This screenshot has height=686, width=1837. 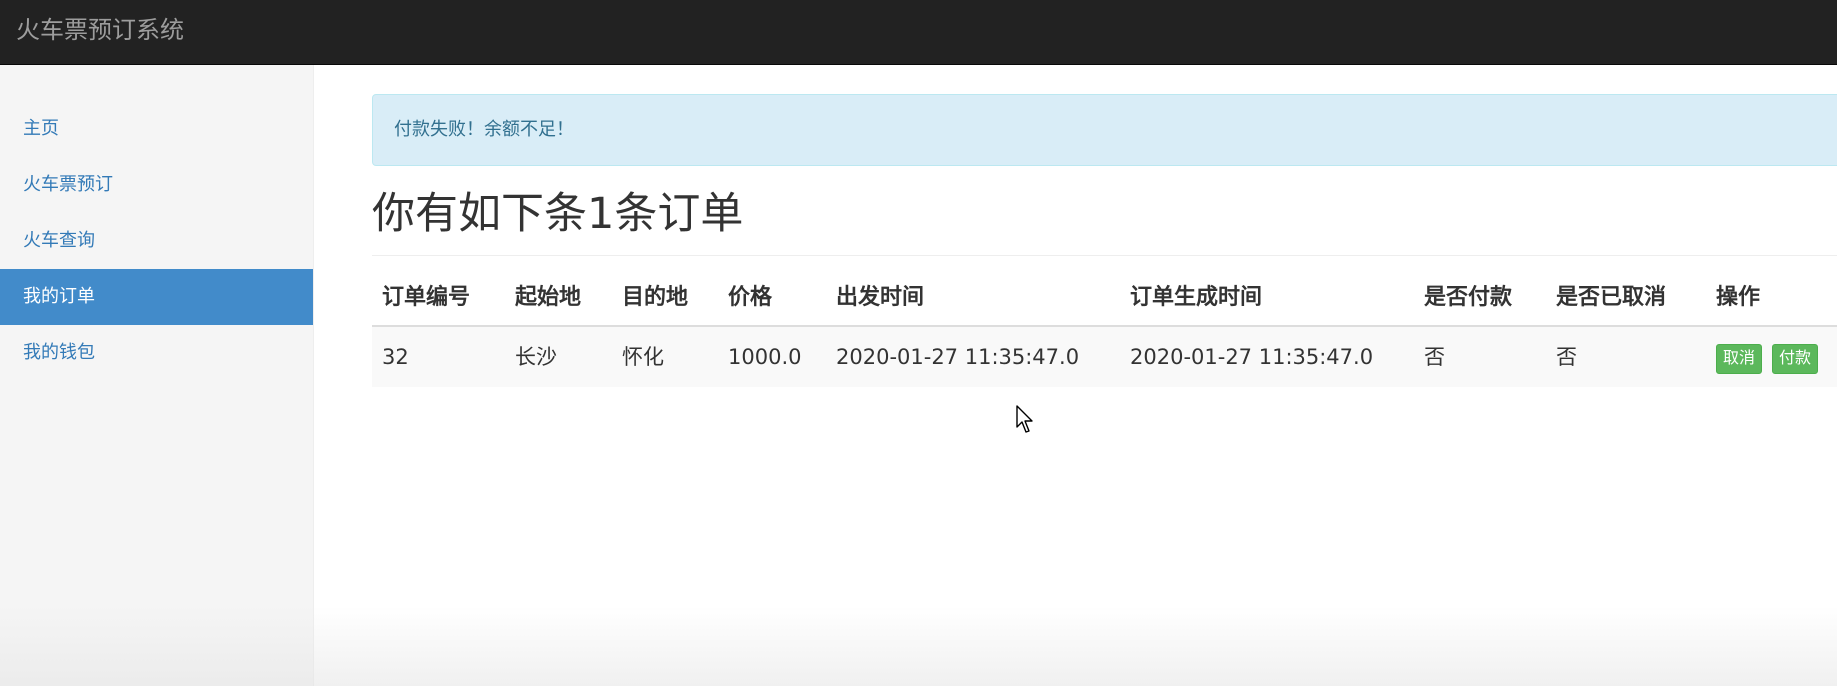 I want to click on column-header-actions: 操作, so click(x=1738, y=297).